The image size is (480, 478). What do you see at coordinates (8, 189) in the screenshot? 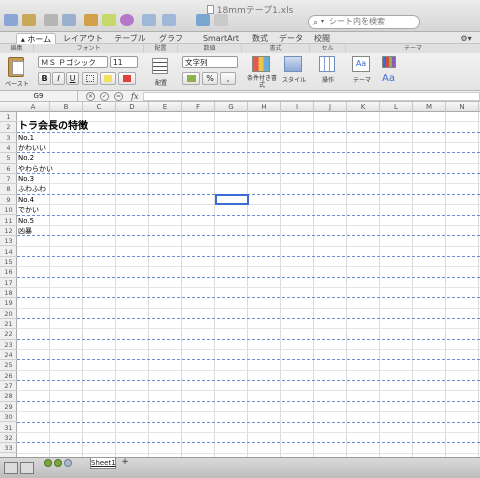
I see `row-header-8: 8` at bounding box center [8, 189].